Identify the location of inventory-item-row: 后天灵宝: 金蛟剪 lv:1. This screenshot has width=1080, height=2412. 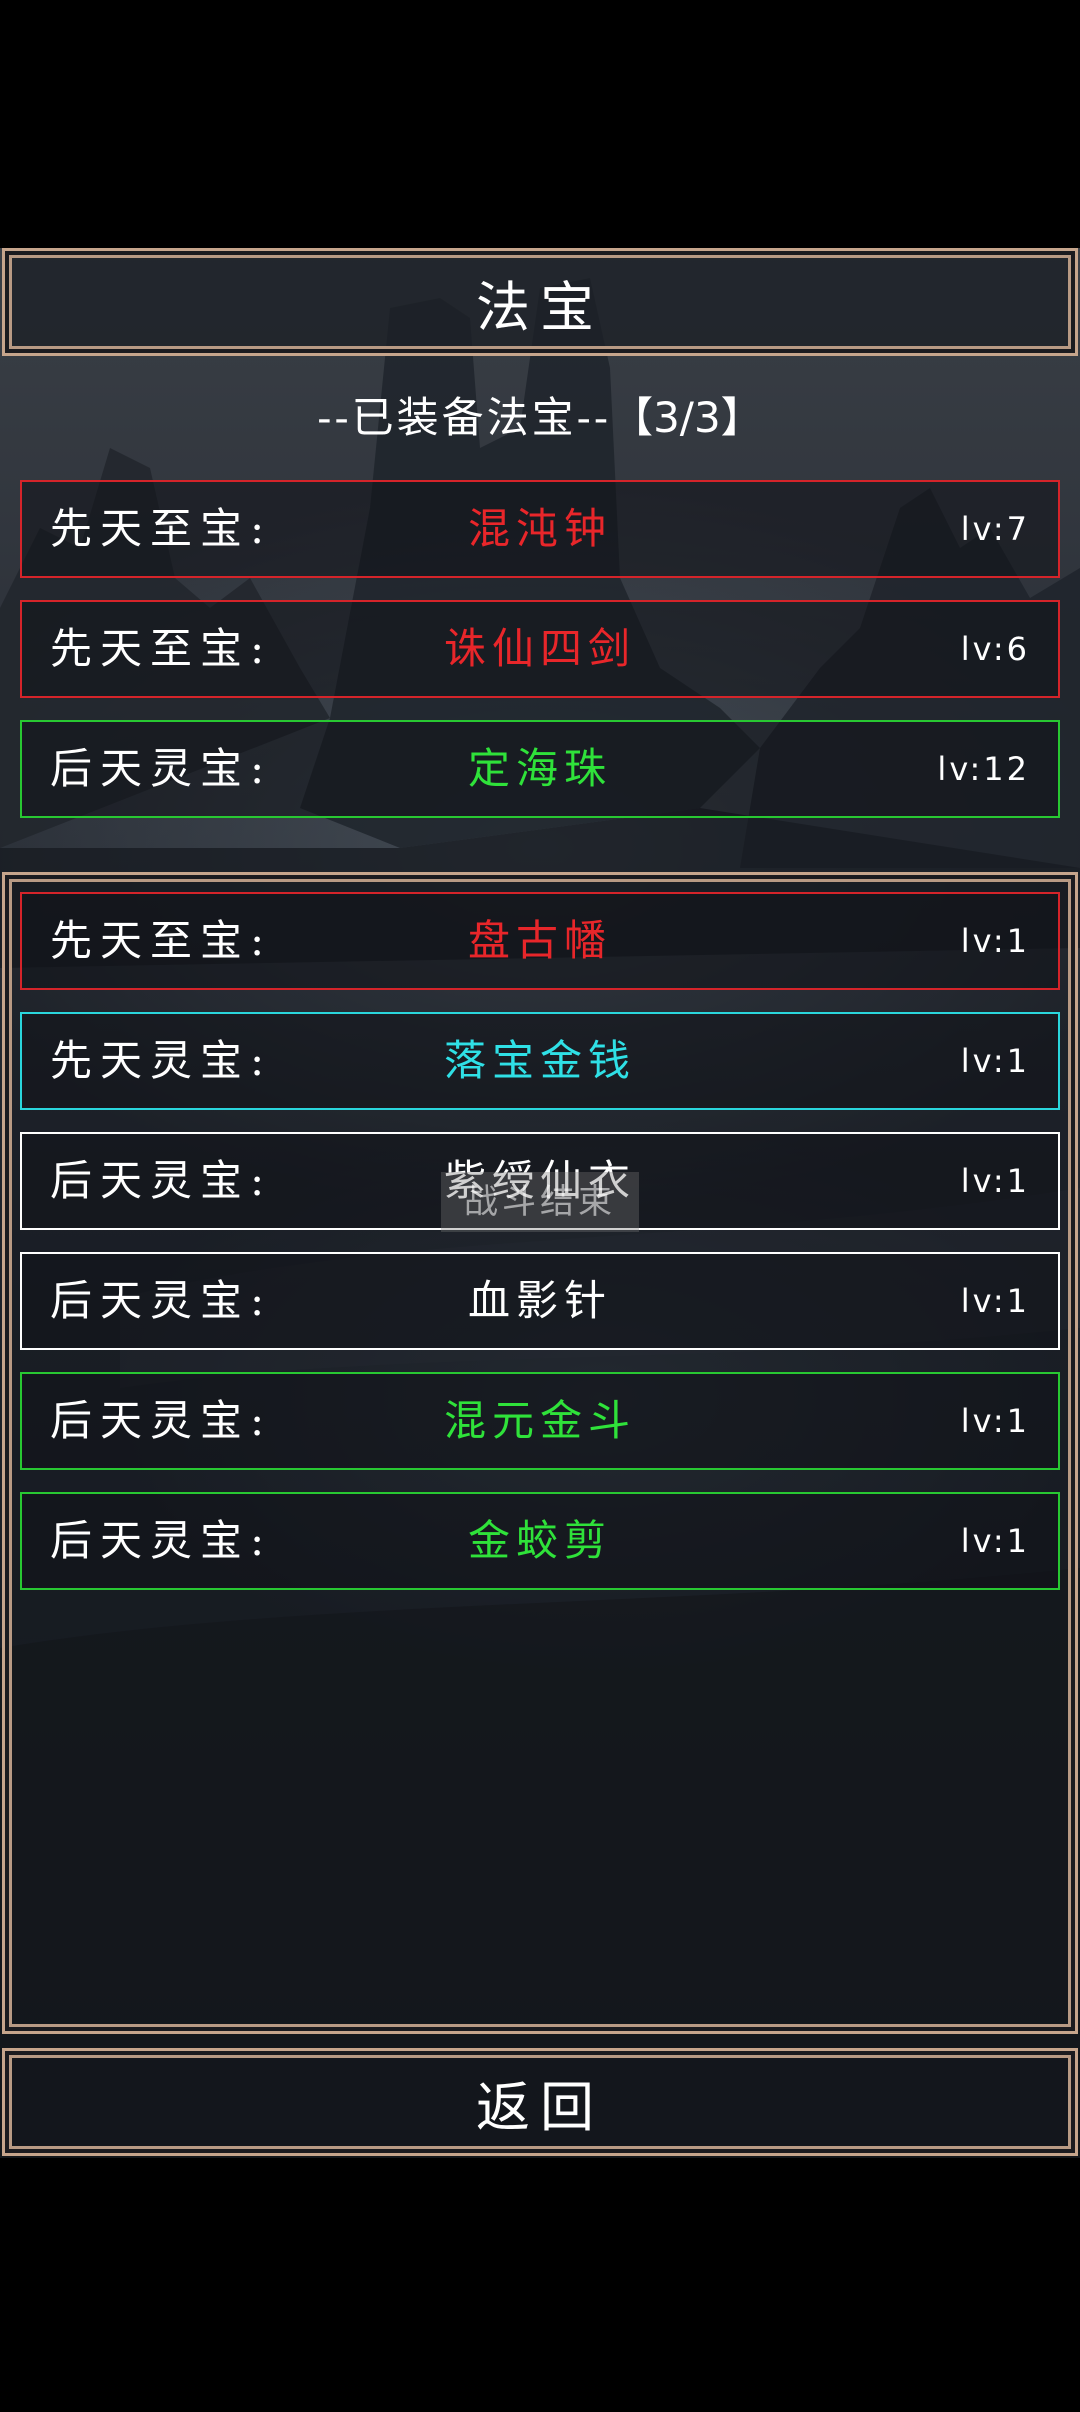
(540, 1541).